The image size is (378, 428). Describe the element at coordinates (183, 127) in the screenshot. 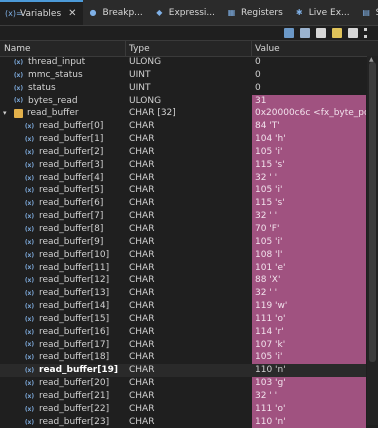

I see `variable-row: (x) read_buffer[0] CHAR 84 'T'` at that location.